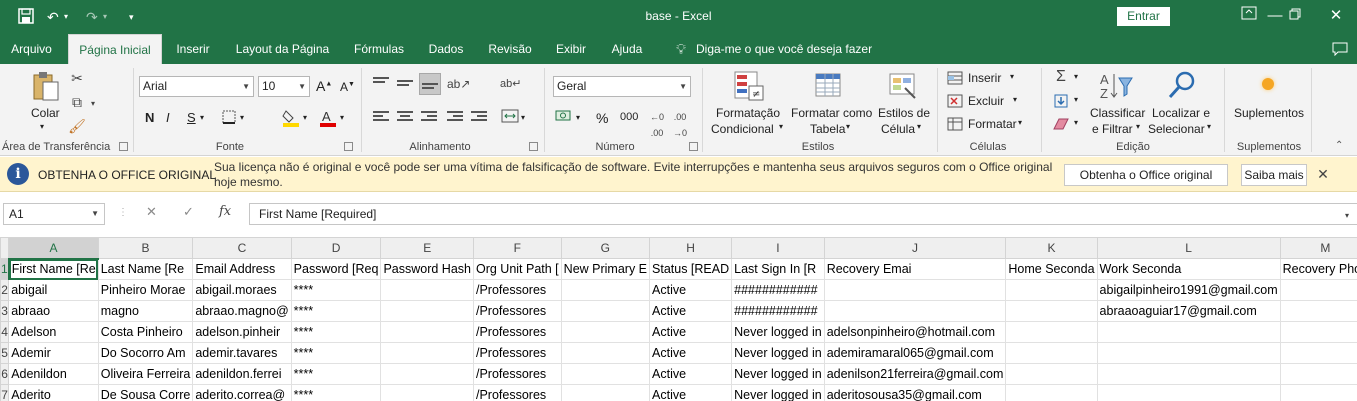 The height and width of the screenshot is (401, 1357). I want to click on row-header: 4, so click(5, 332).